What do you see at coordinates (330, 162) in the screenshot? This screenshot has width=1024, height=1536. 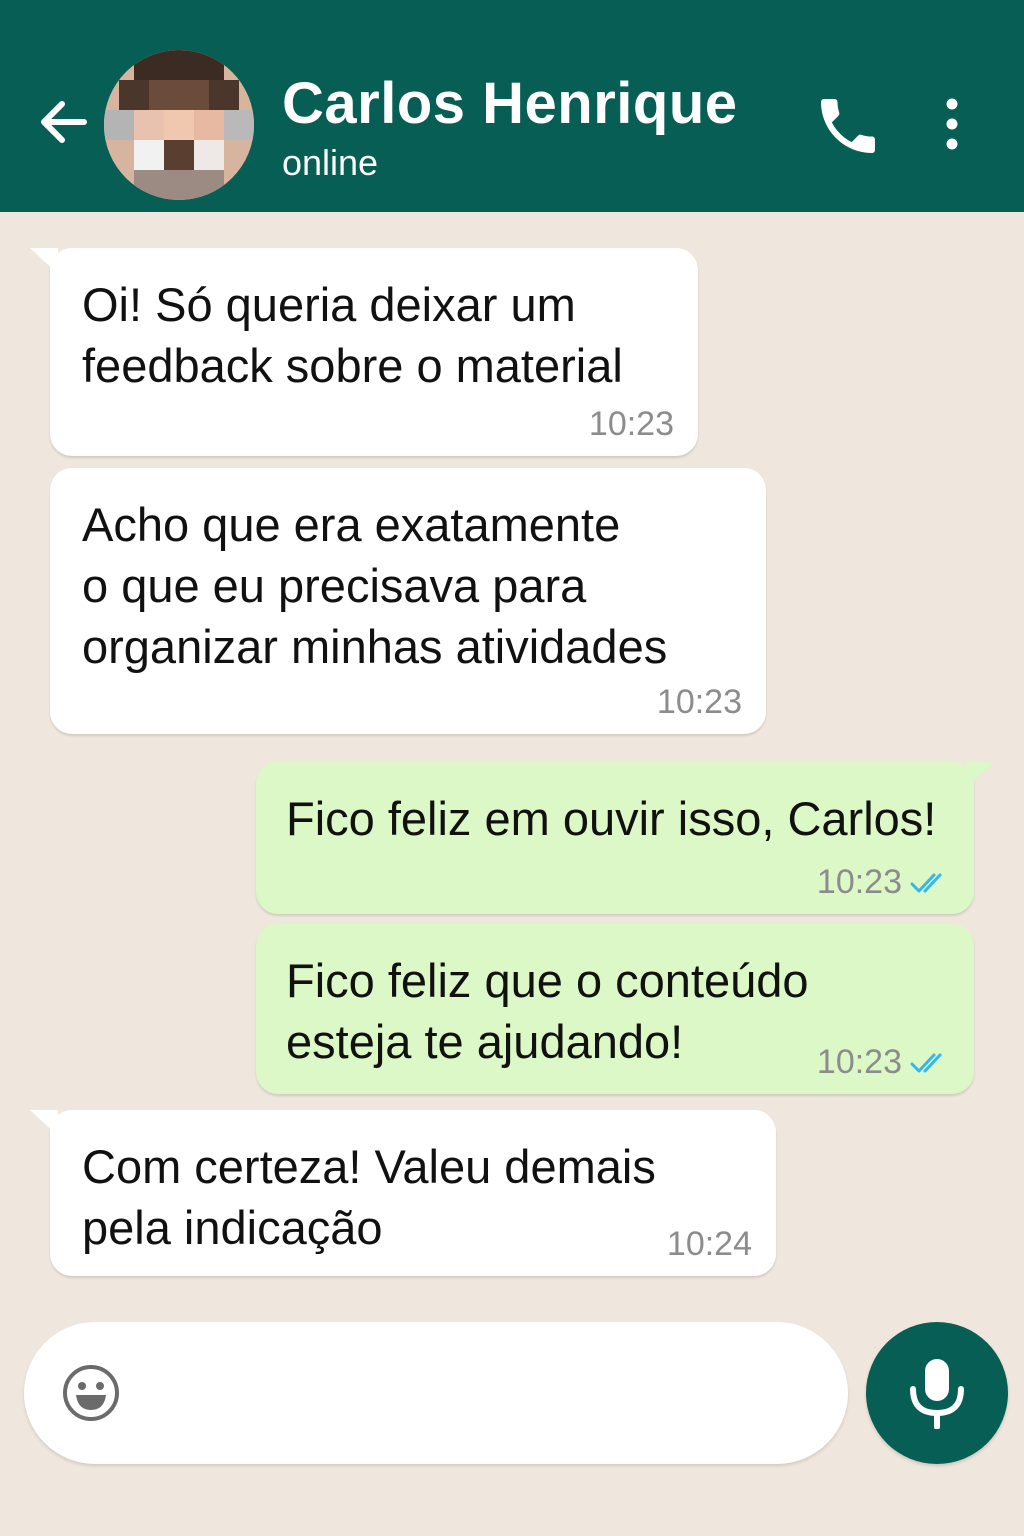 I see `contact-status: online` at bounding box center [330, 162].